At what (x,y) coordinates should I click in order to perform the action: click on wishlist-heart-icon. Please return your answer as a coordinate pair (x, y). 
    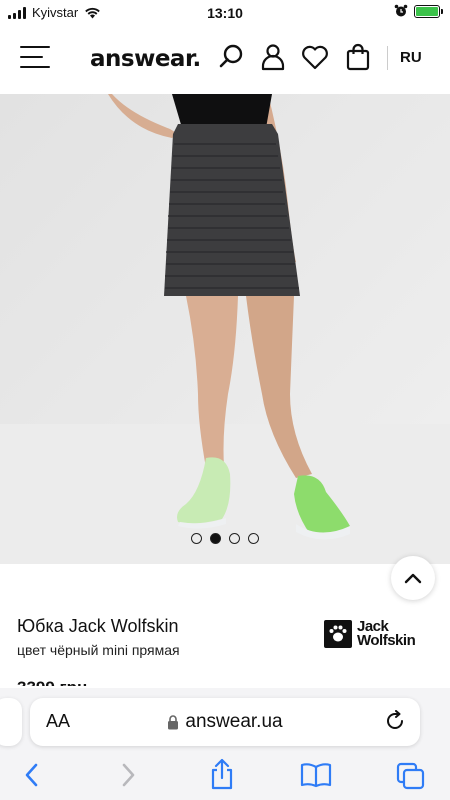
    Looking at the image, I should click on (315, 57).